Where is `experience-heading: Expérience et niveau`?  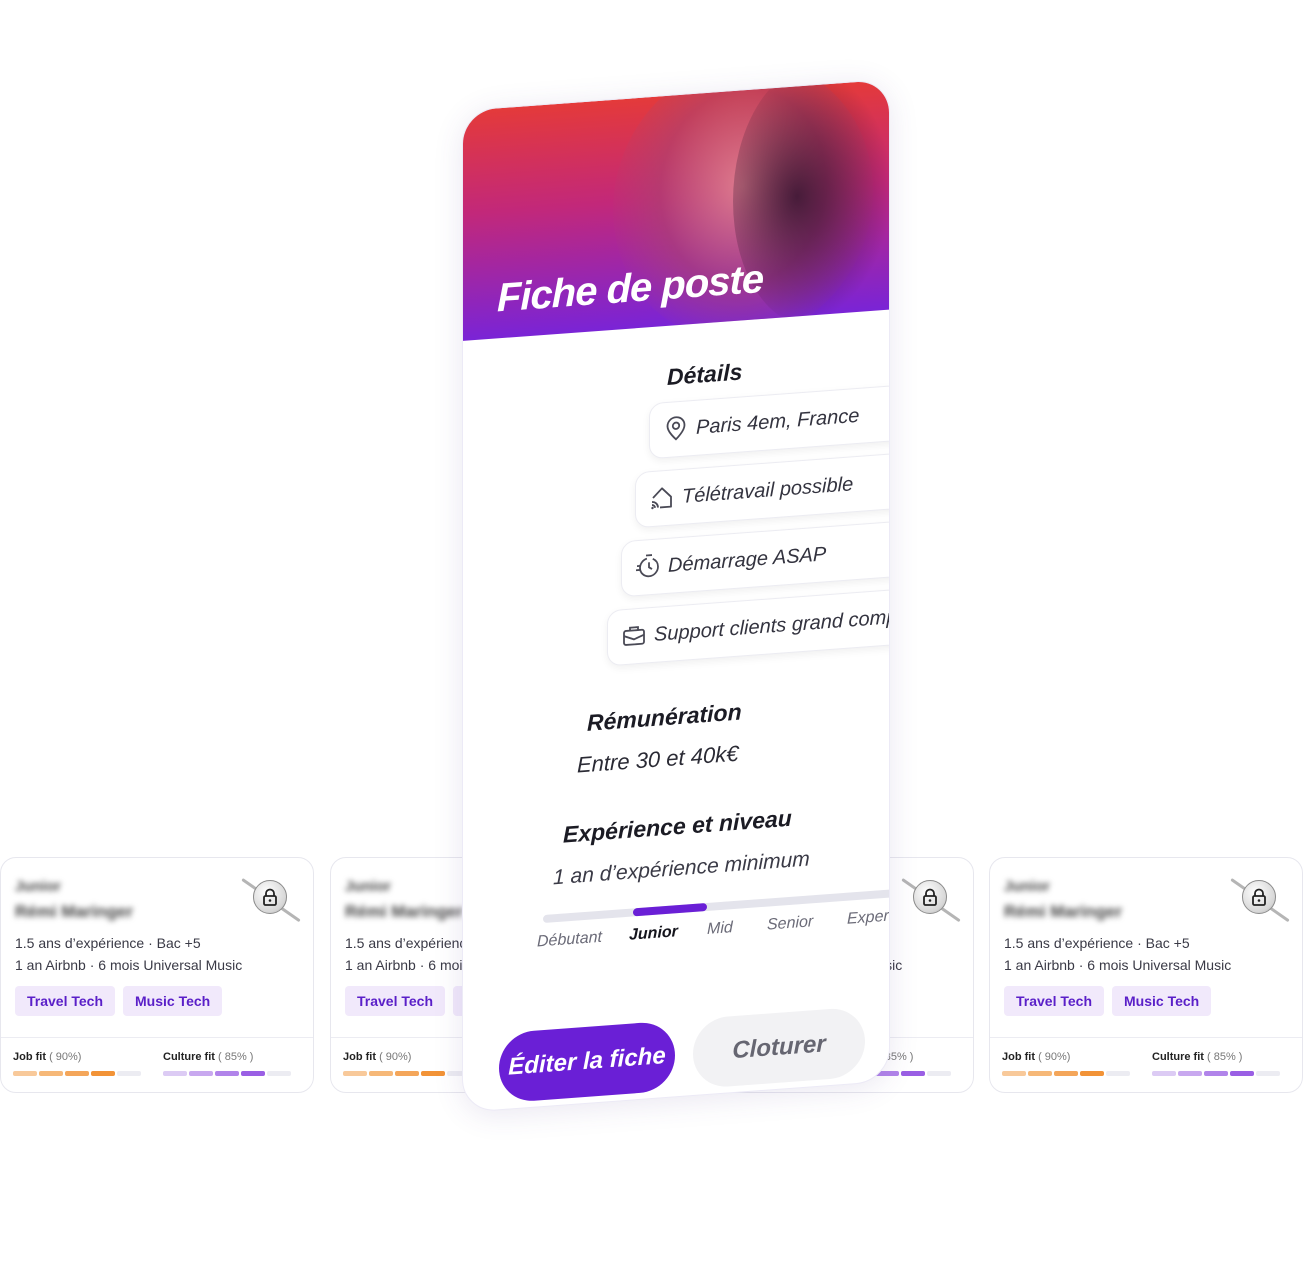 experience-heading: Expérience et niveau is located at coordinates (677, 826).